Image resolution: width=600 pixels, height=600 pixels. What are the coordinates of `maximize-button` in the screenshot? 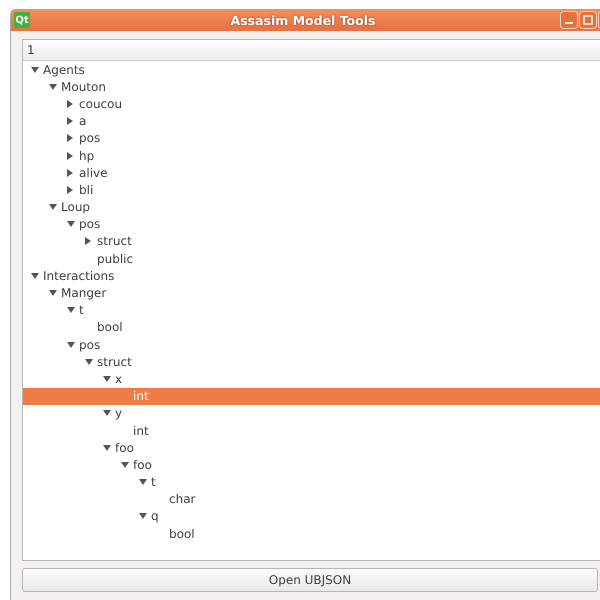 It's located at (588, 20).